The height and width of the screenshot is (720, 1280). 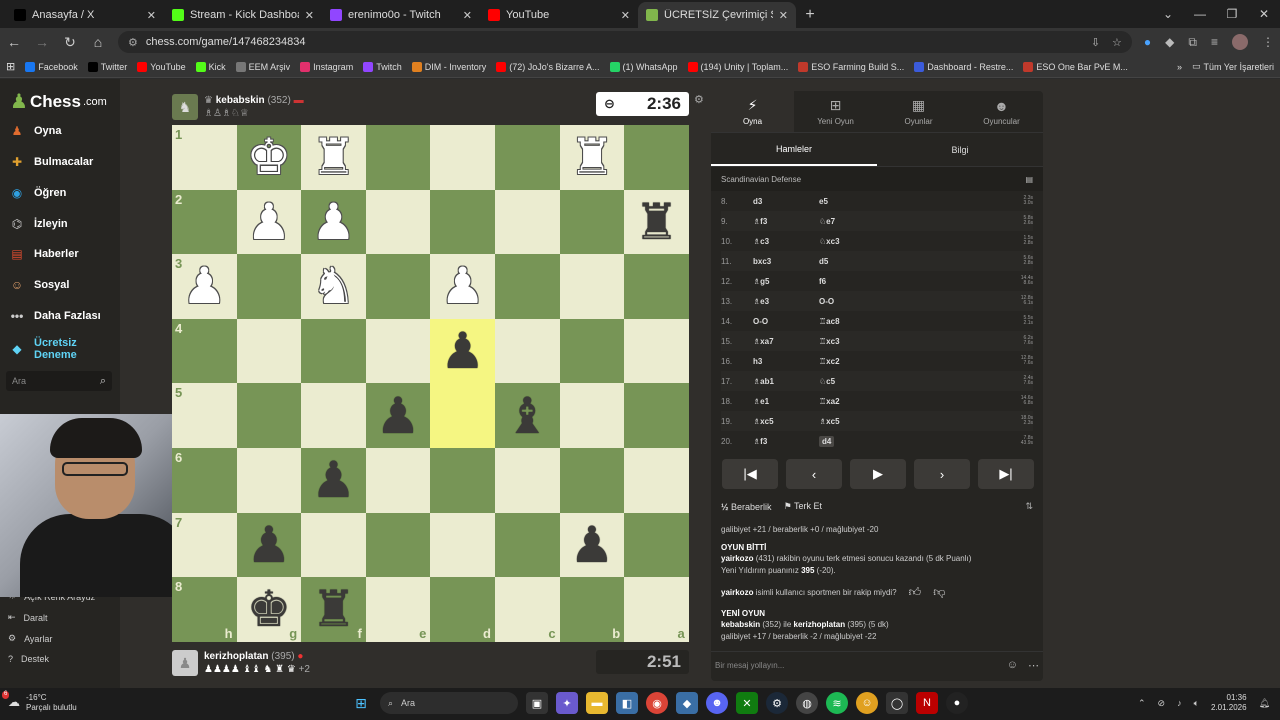 What do you see at coordinates (30, 638) in the screenshot?
I see `sidebar-bottom-item: ⚙ Ayarlar` at bounding box center [30, 638].